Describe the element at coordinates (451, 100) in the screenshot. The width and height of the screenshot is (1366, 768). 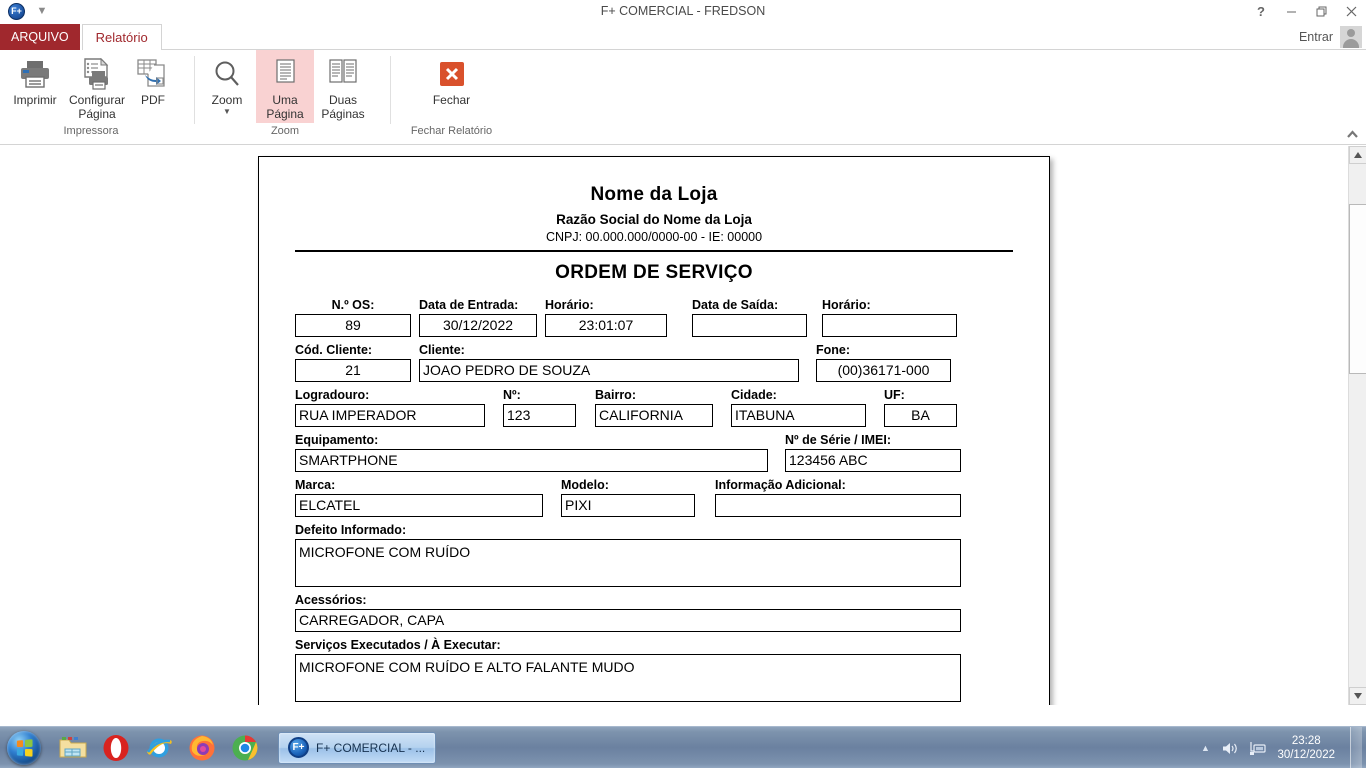
I see `fechar-label: Fechar` at that location.